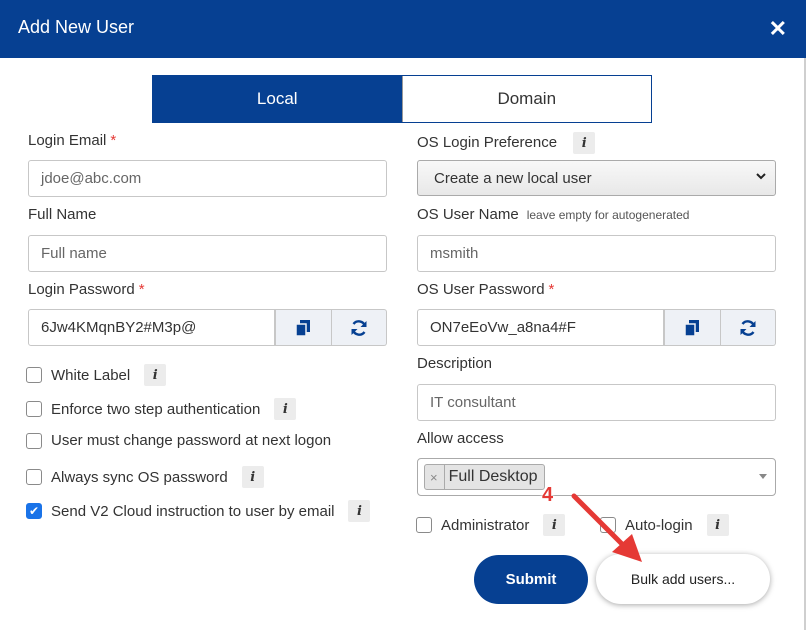 This screenshot has height=630, width=806. What do you see at coordinates (778, 29) in the screenshot?
I see `close-icon: ✕` at bounding box center [778, 29].